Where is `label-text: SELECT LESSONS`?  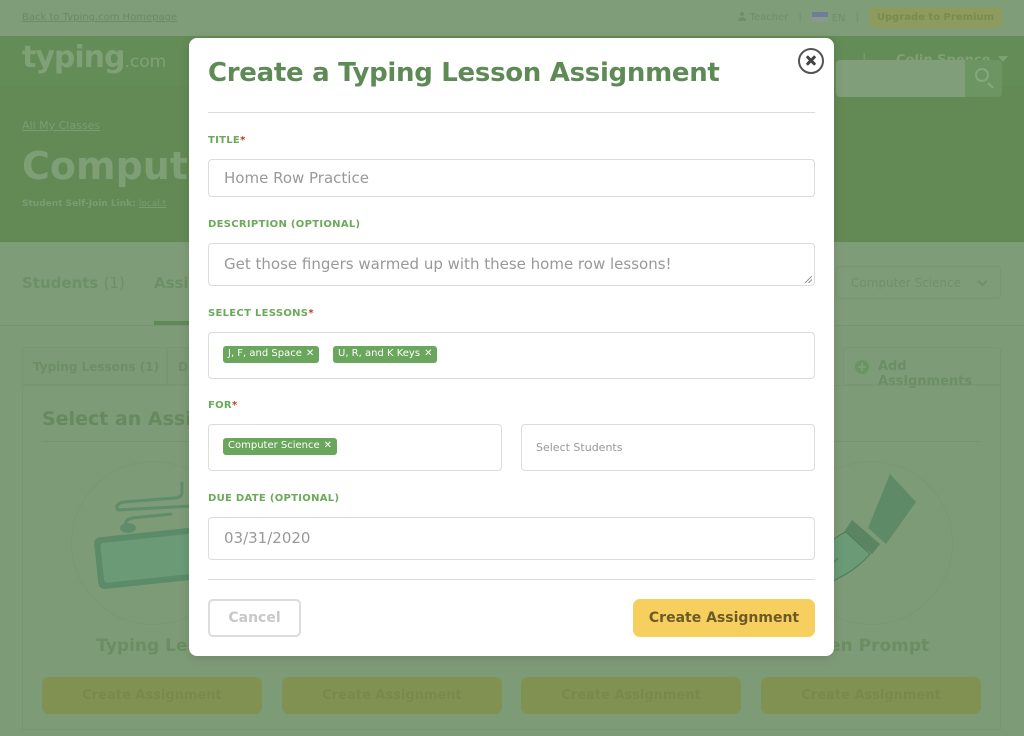 label-text: SELECT LESSONS is located at coordinates (258, 313).